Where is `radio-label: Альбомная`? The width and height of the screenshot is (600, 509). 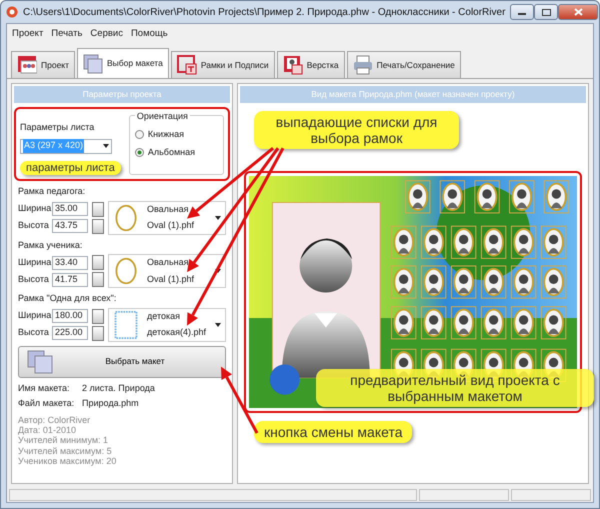 radio-label: Альбомная is located at coordinates (171, 152).